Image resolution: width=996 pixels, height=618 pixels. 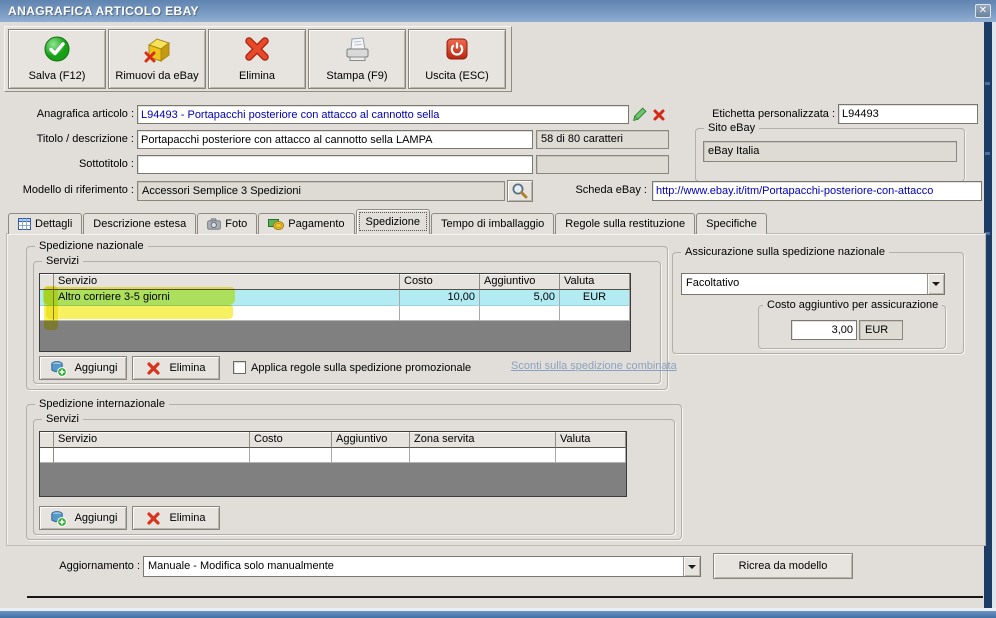 I want to click on insurance-cost-field, so click(x=824, y=330).